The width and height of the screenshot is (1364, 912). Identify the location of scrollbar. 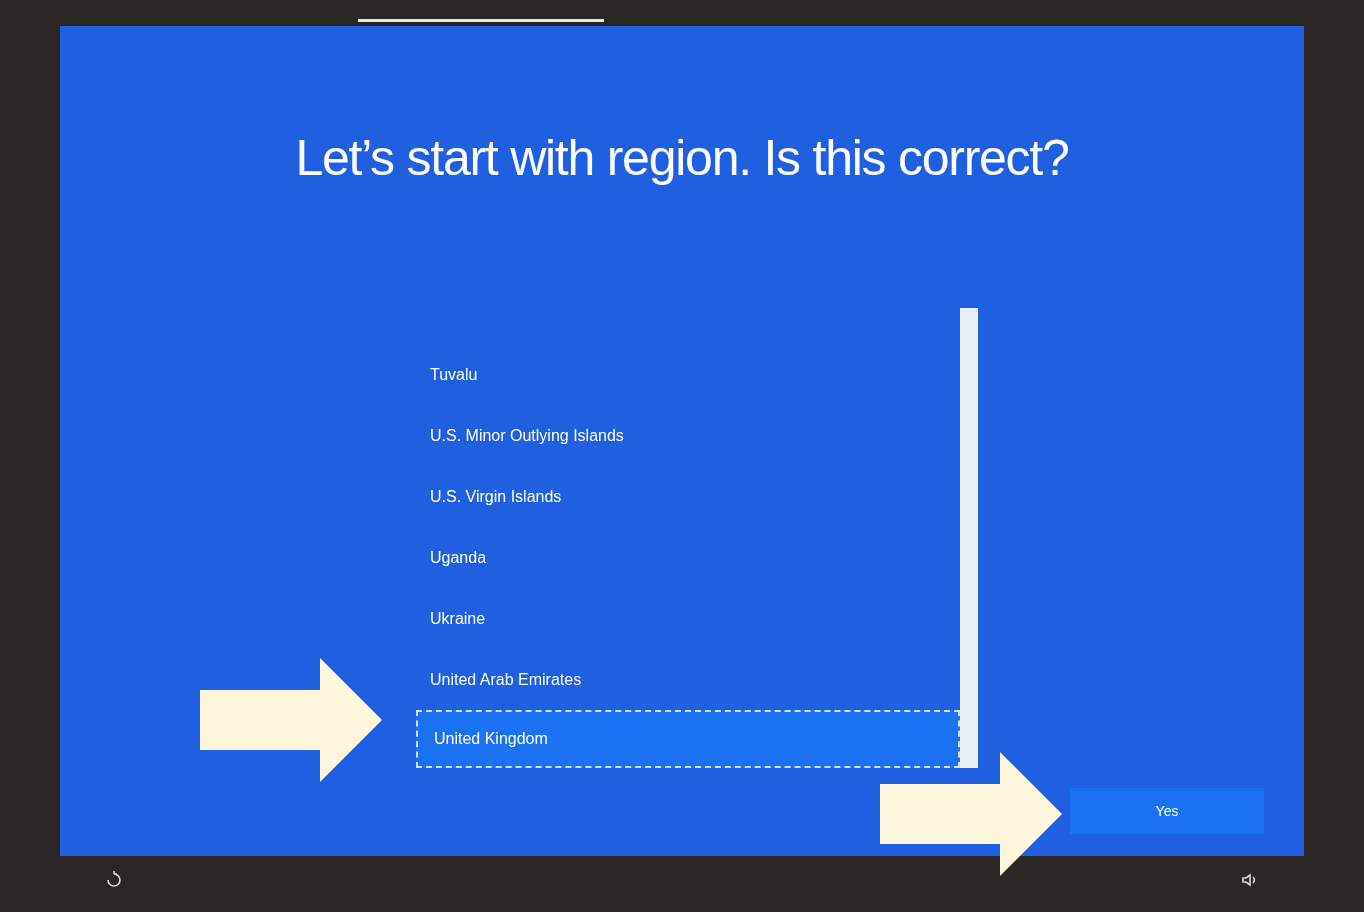
(969, 538).